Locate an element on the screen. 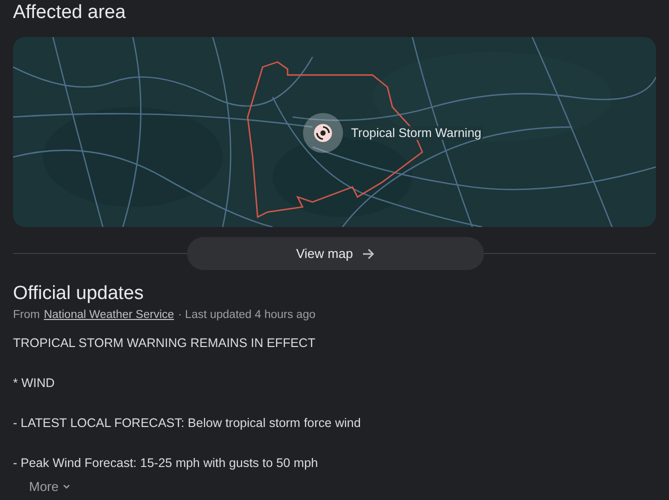 This screenshot has height=500, width=669. marker-label: Tropical Storm Warning is located at coordinates (416, 133).